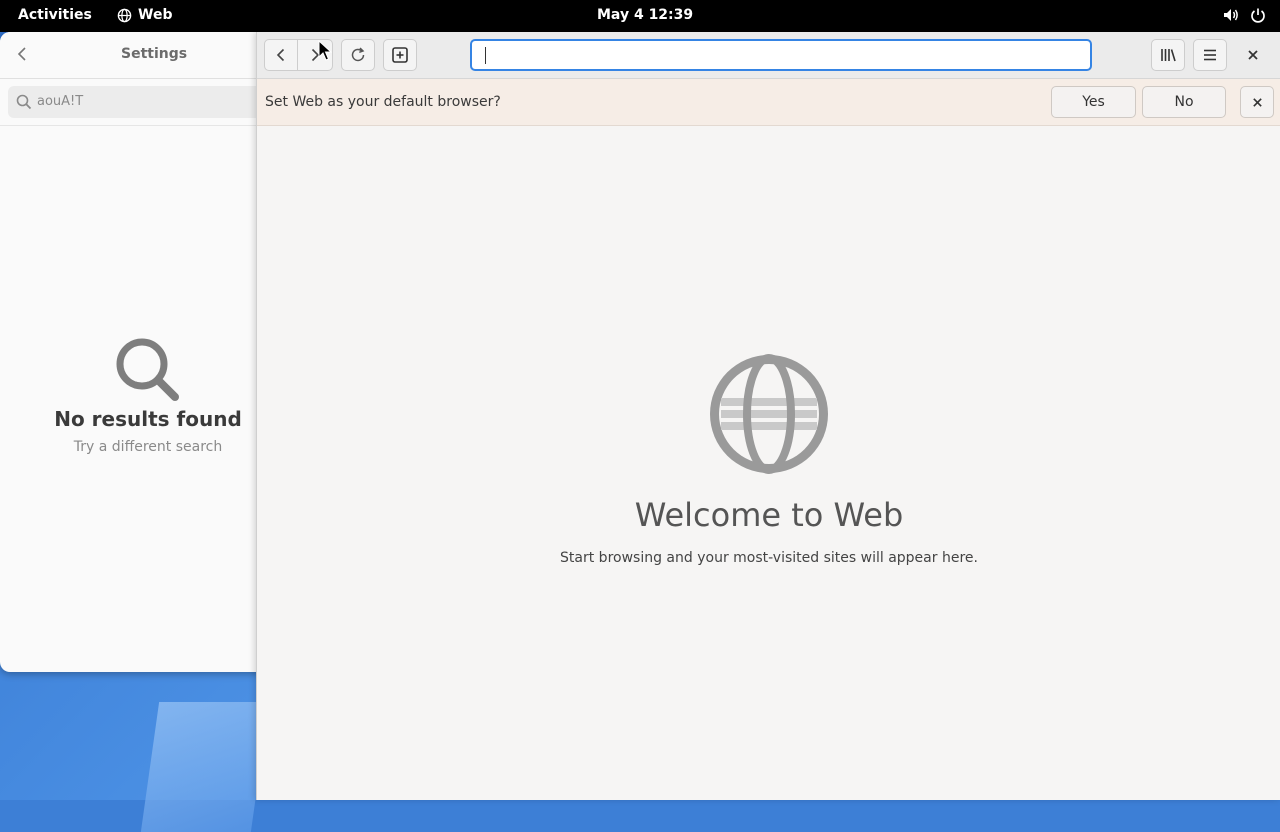 The image size is (1280, 832). I want to click on main-menu-button, so click(1210, 55).